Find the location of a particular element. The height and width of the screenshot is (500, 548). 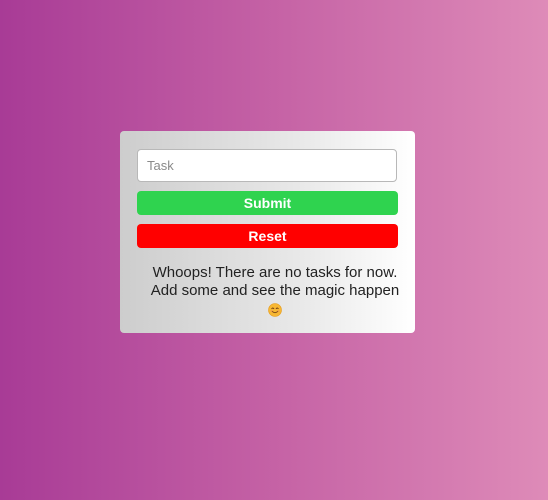

submit-button: Submit is located at coordinates (267, 203).